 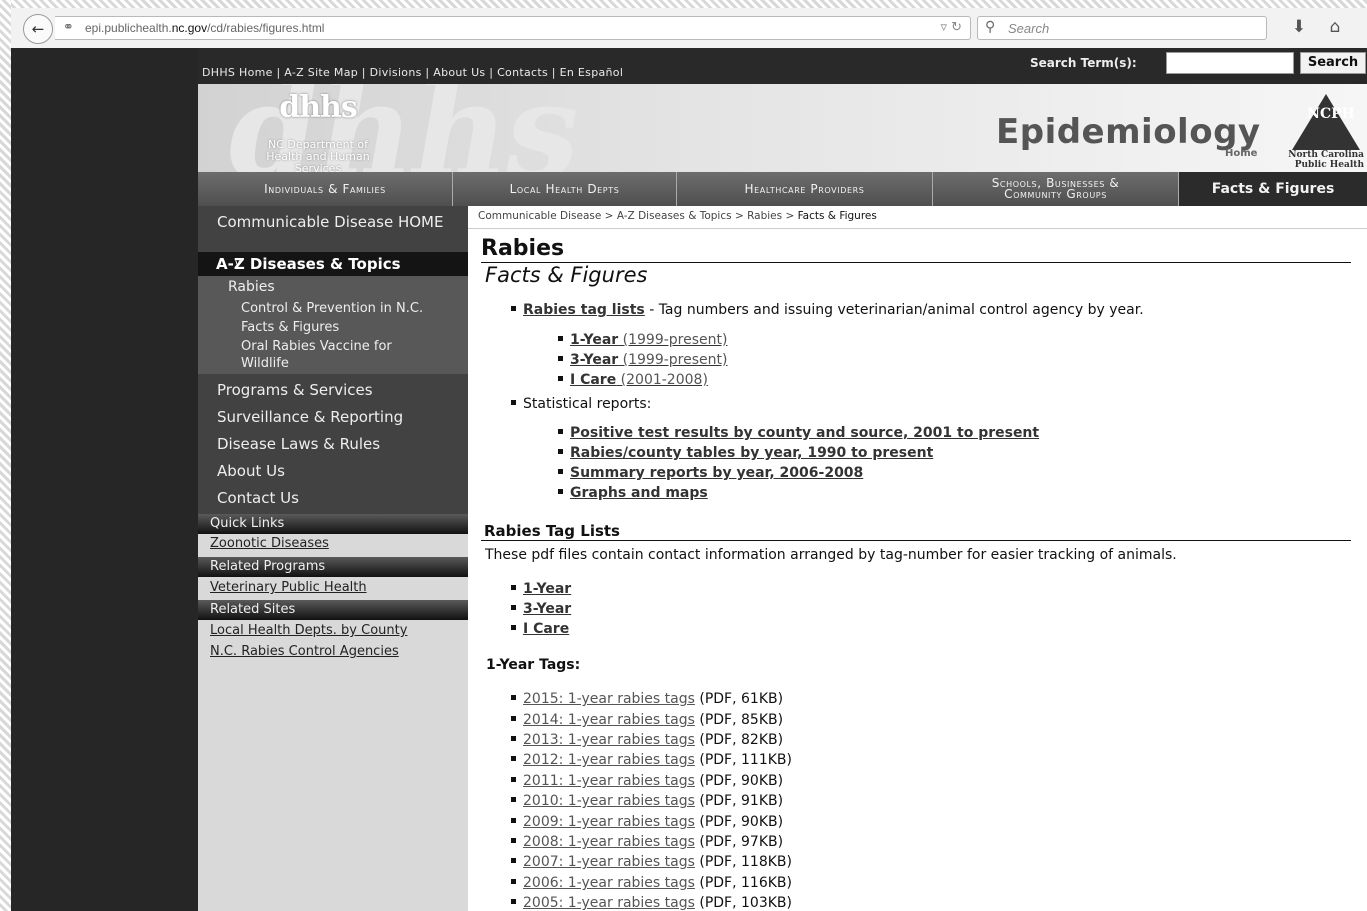 What do you see at coordinates (237, 72) in the screenshot?
I see `util-dhhs-home: DHHS Home` at bounding box center [237, 72].